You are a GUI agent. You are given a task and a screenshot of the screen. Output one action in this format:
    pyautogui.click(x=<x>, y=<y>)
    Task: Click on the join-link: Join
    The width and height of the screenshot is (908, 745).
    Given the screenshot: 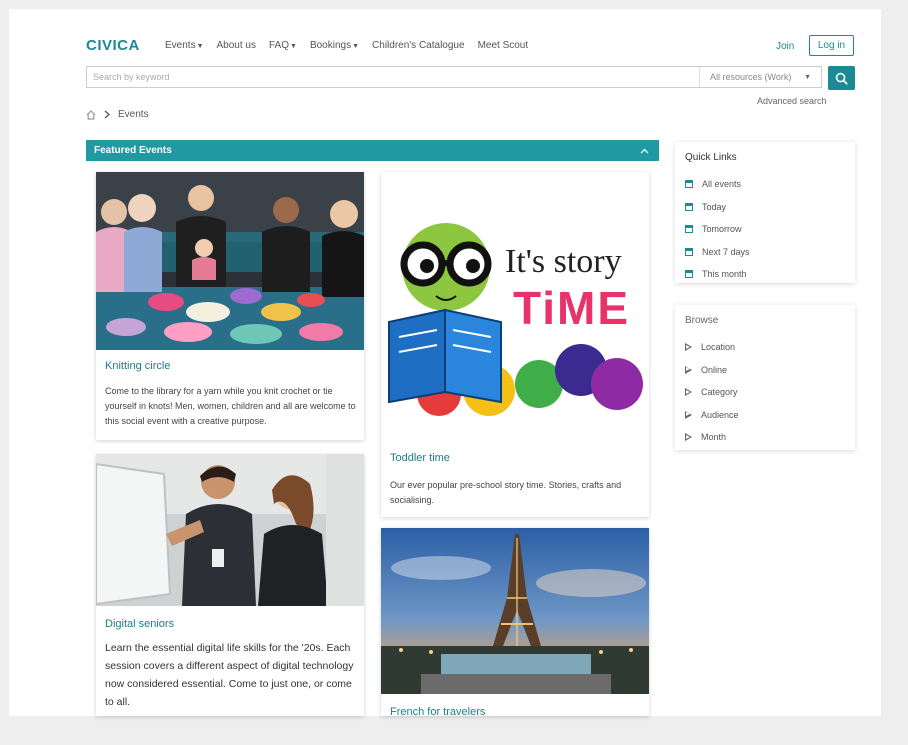 What is the action you would take?
    pyautogui.click(x=785, y=46)
    